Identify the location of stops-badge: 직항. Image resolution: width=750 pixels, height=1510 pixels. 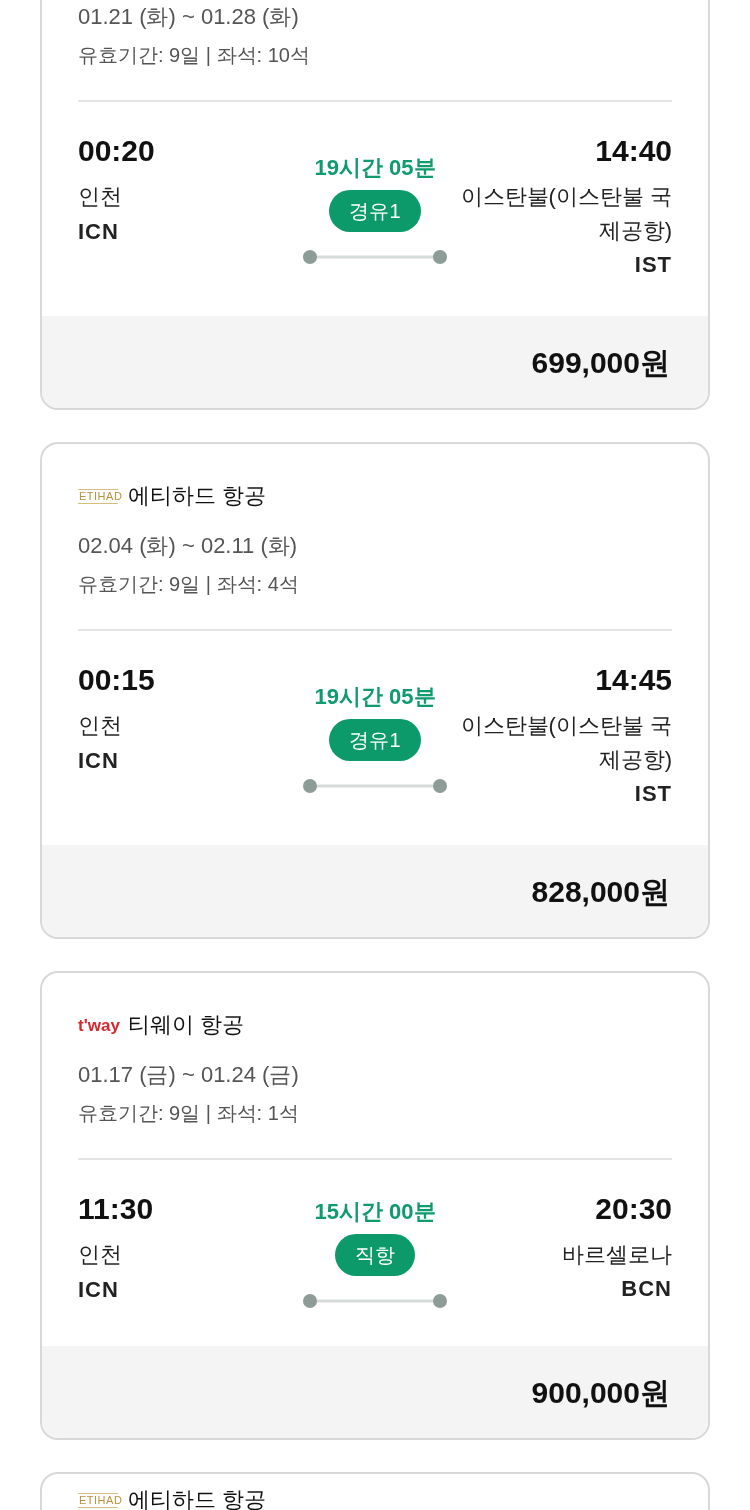
(375, 1255).